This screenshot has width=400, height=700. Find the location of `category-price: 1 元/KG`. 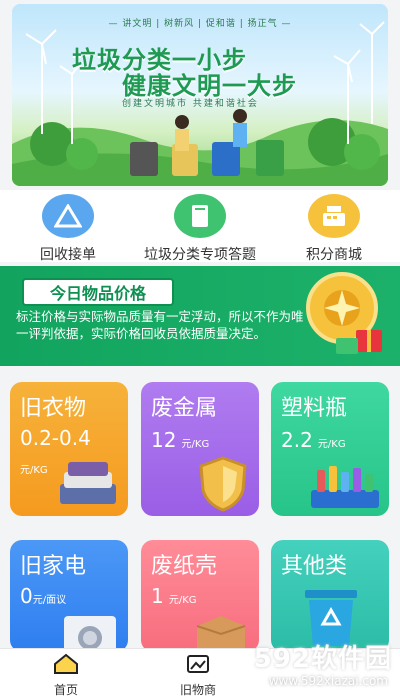

category-price: 1 元/KG is located at coordinates (174, 596).